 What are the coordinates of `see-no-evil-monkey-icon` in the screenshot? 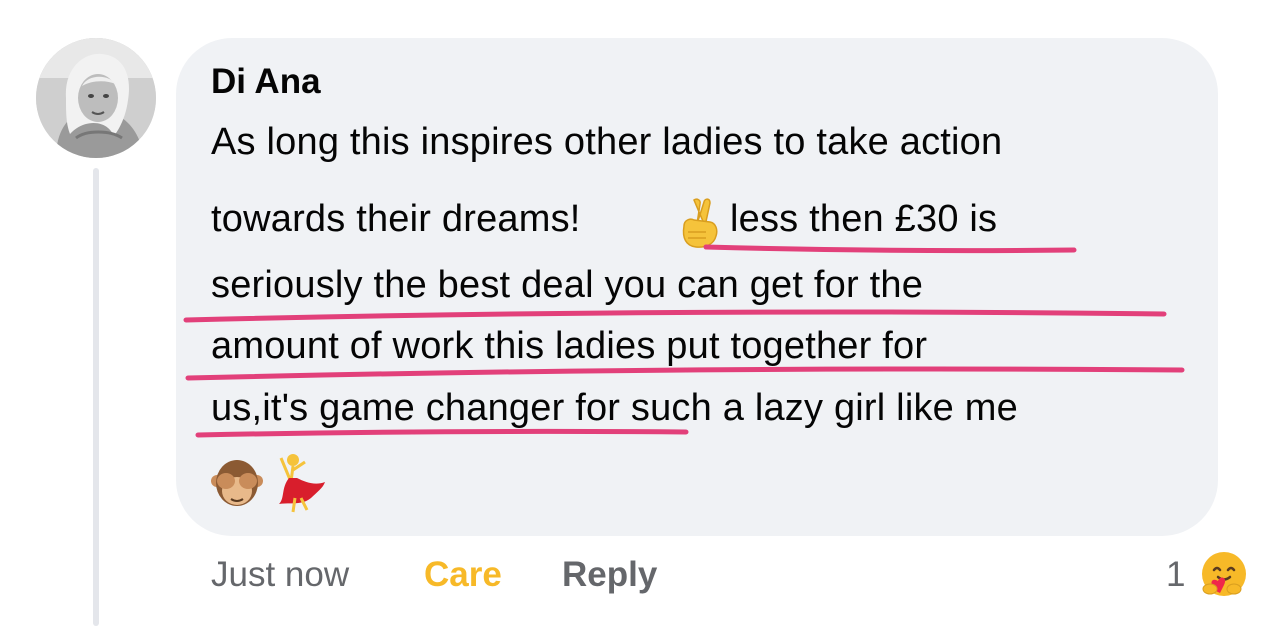 It's located at (237, 483).